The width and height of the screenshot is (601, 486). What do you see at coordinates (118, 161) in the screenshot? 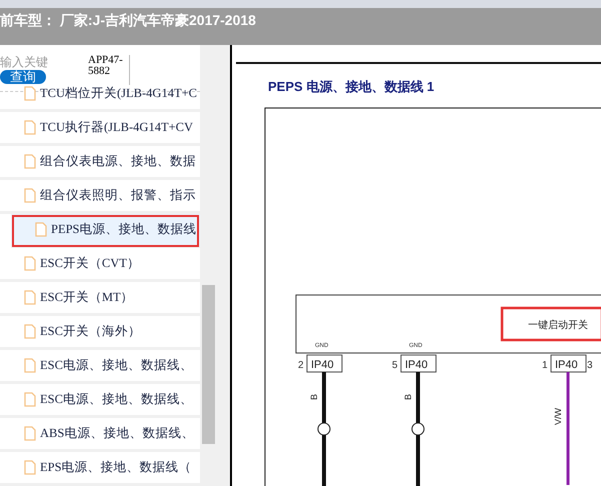
I see `item-label: 组合仪表电源、接地、数据` at bounding box center [118, 161].